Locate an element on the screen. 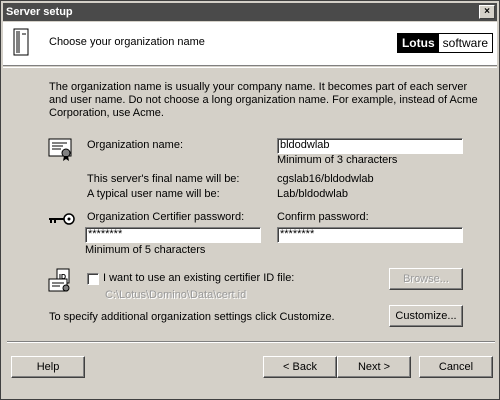 The height and width of the screenshot is (400, 500). server-name-label: This server's final name will be: is located at coordinates (163, 179).